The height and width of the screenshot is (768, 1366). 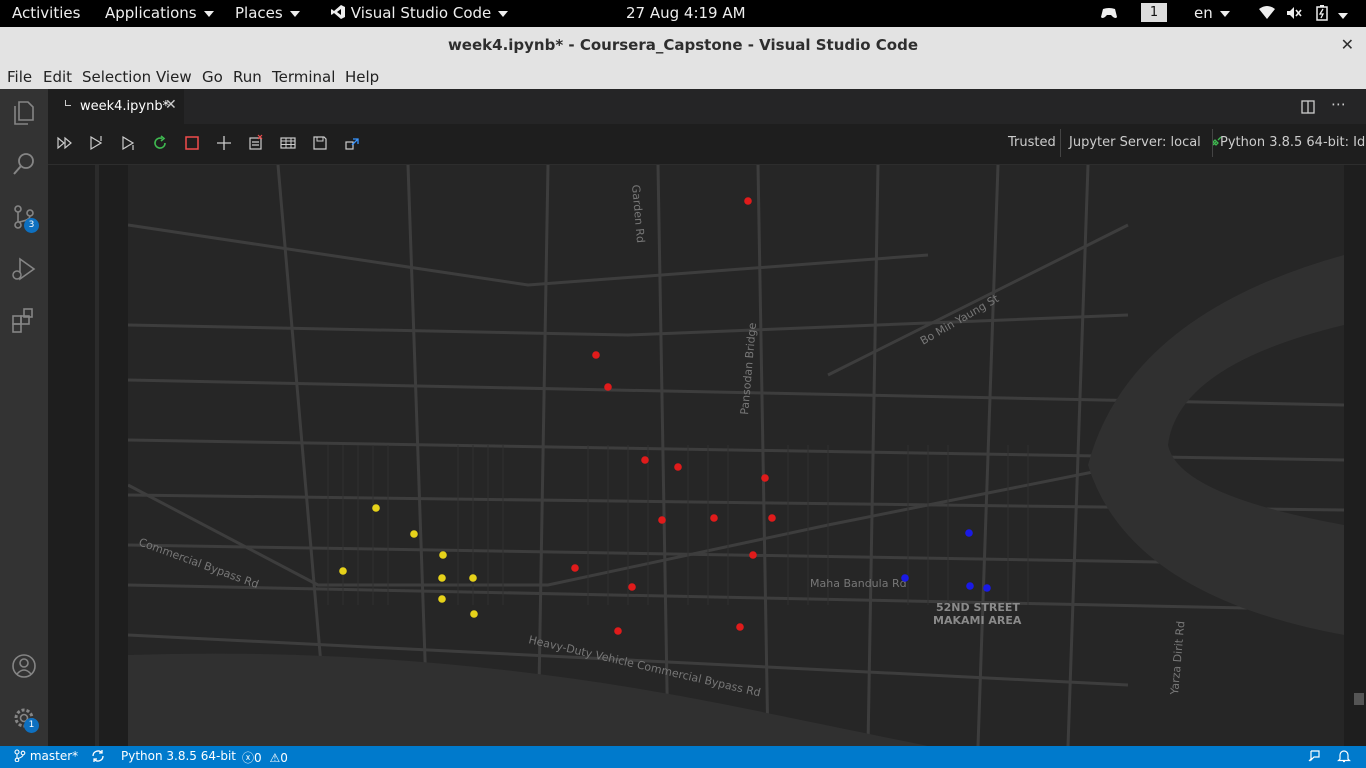 What do you see at coordinates (686, 13) in the screenshot?
I see `clock: 27 Aug 4:19 AM` at bounding box center [686, 13].